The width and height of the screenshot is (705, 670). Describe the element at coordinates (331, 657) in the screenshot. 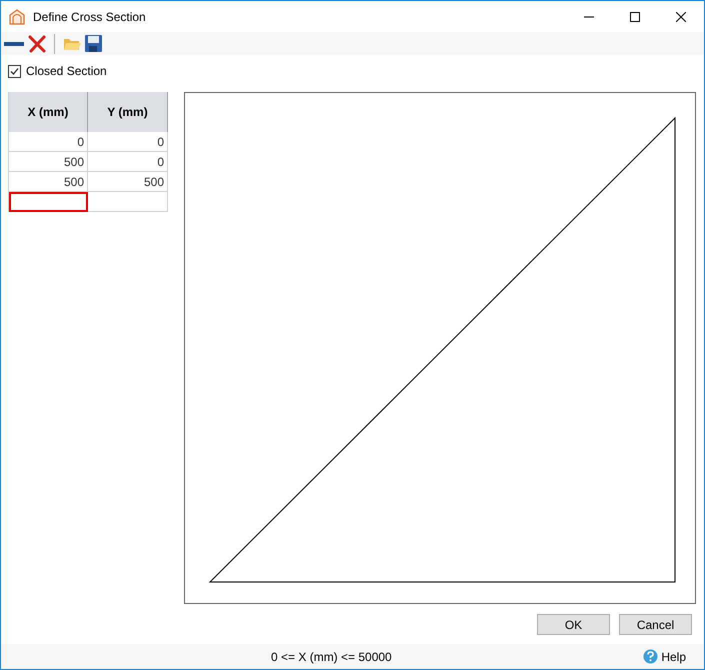

I see `status-hint: 0 <= X (mm) <= 50000` at that location.